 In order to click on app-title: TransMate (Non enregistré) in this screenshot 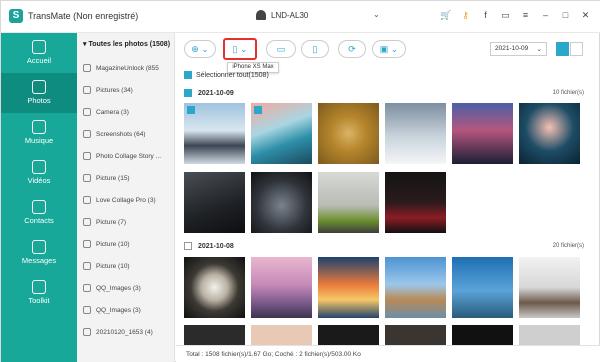, I will do `click(83, 16)`.